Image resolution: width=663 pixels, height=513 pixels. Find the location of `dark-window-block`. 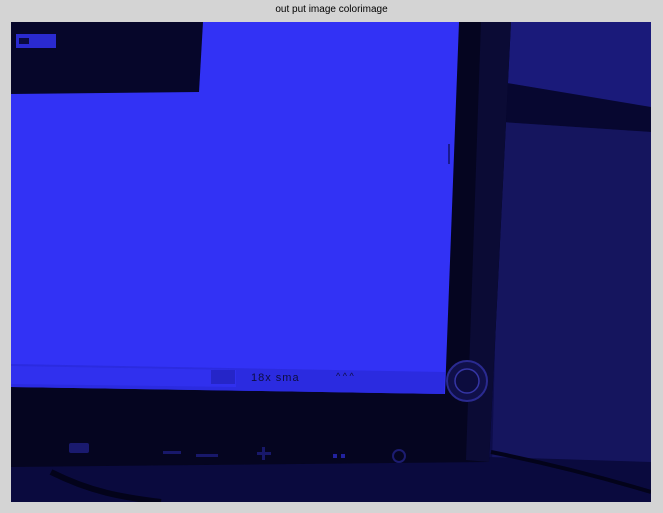

dark-window-block is located at coordinates (107, 58).